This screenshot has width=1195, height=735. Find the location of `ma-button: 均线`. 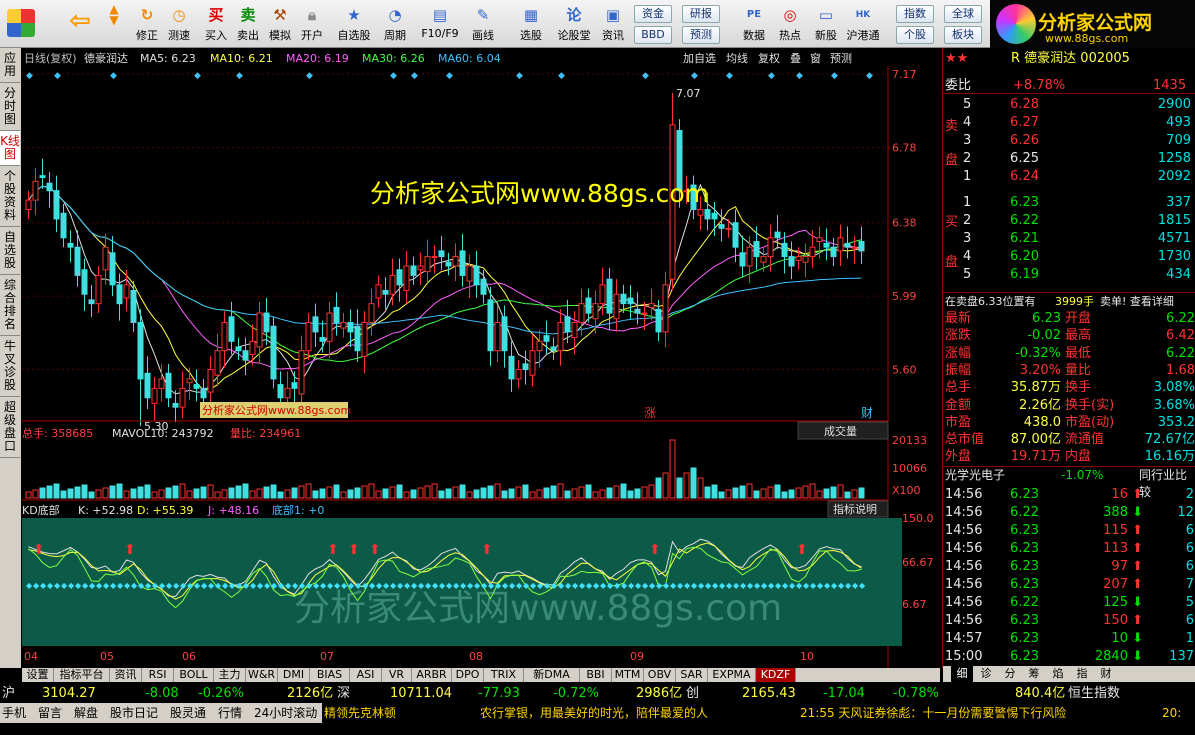

ma-button: 均线 is located at coordinates (737, 58).